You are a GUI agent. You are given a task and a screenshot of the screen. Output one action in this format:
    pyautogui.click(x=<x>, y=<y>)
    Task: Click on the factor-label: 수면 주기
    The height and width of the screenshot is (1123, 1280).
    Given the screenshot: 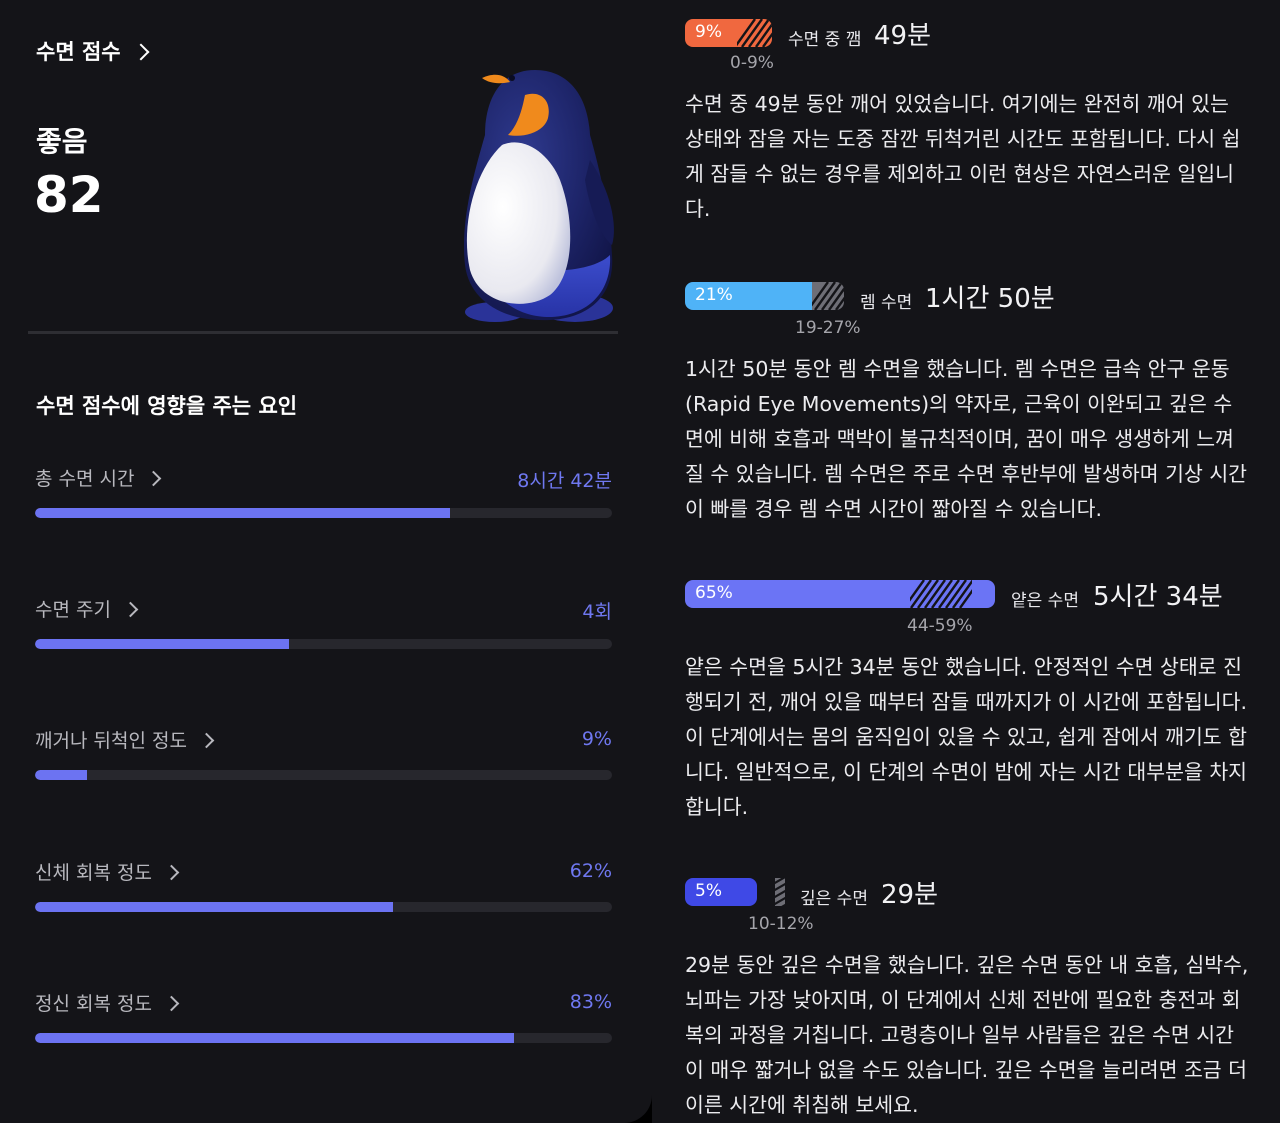 What is the action you would take?
    pyautogui.click(x=73, y=610)
    